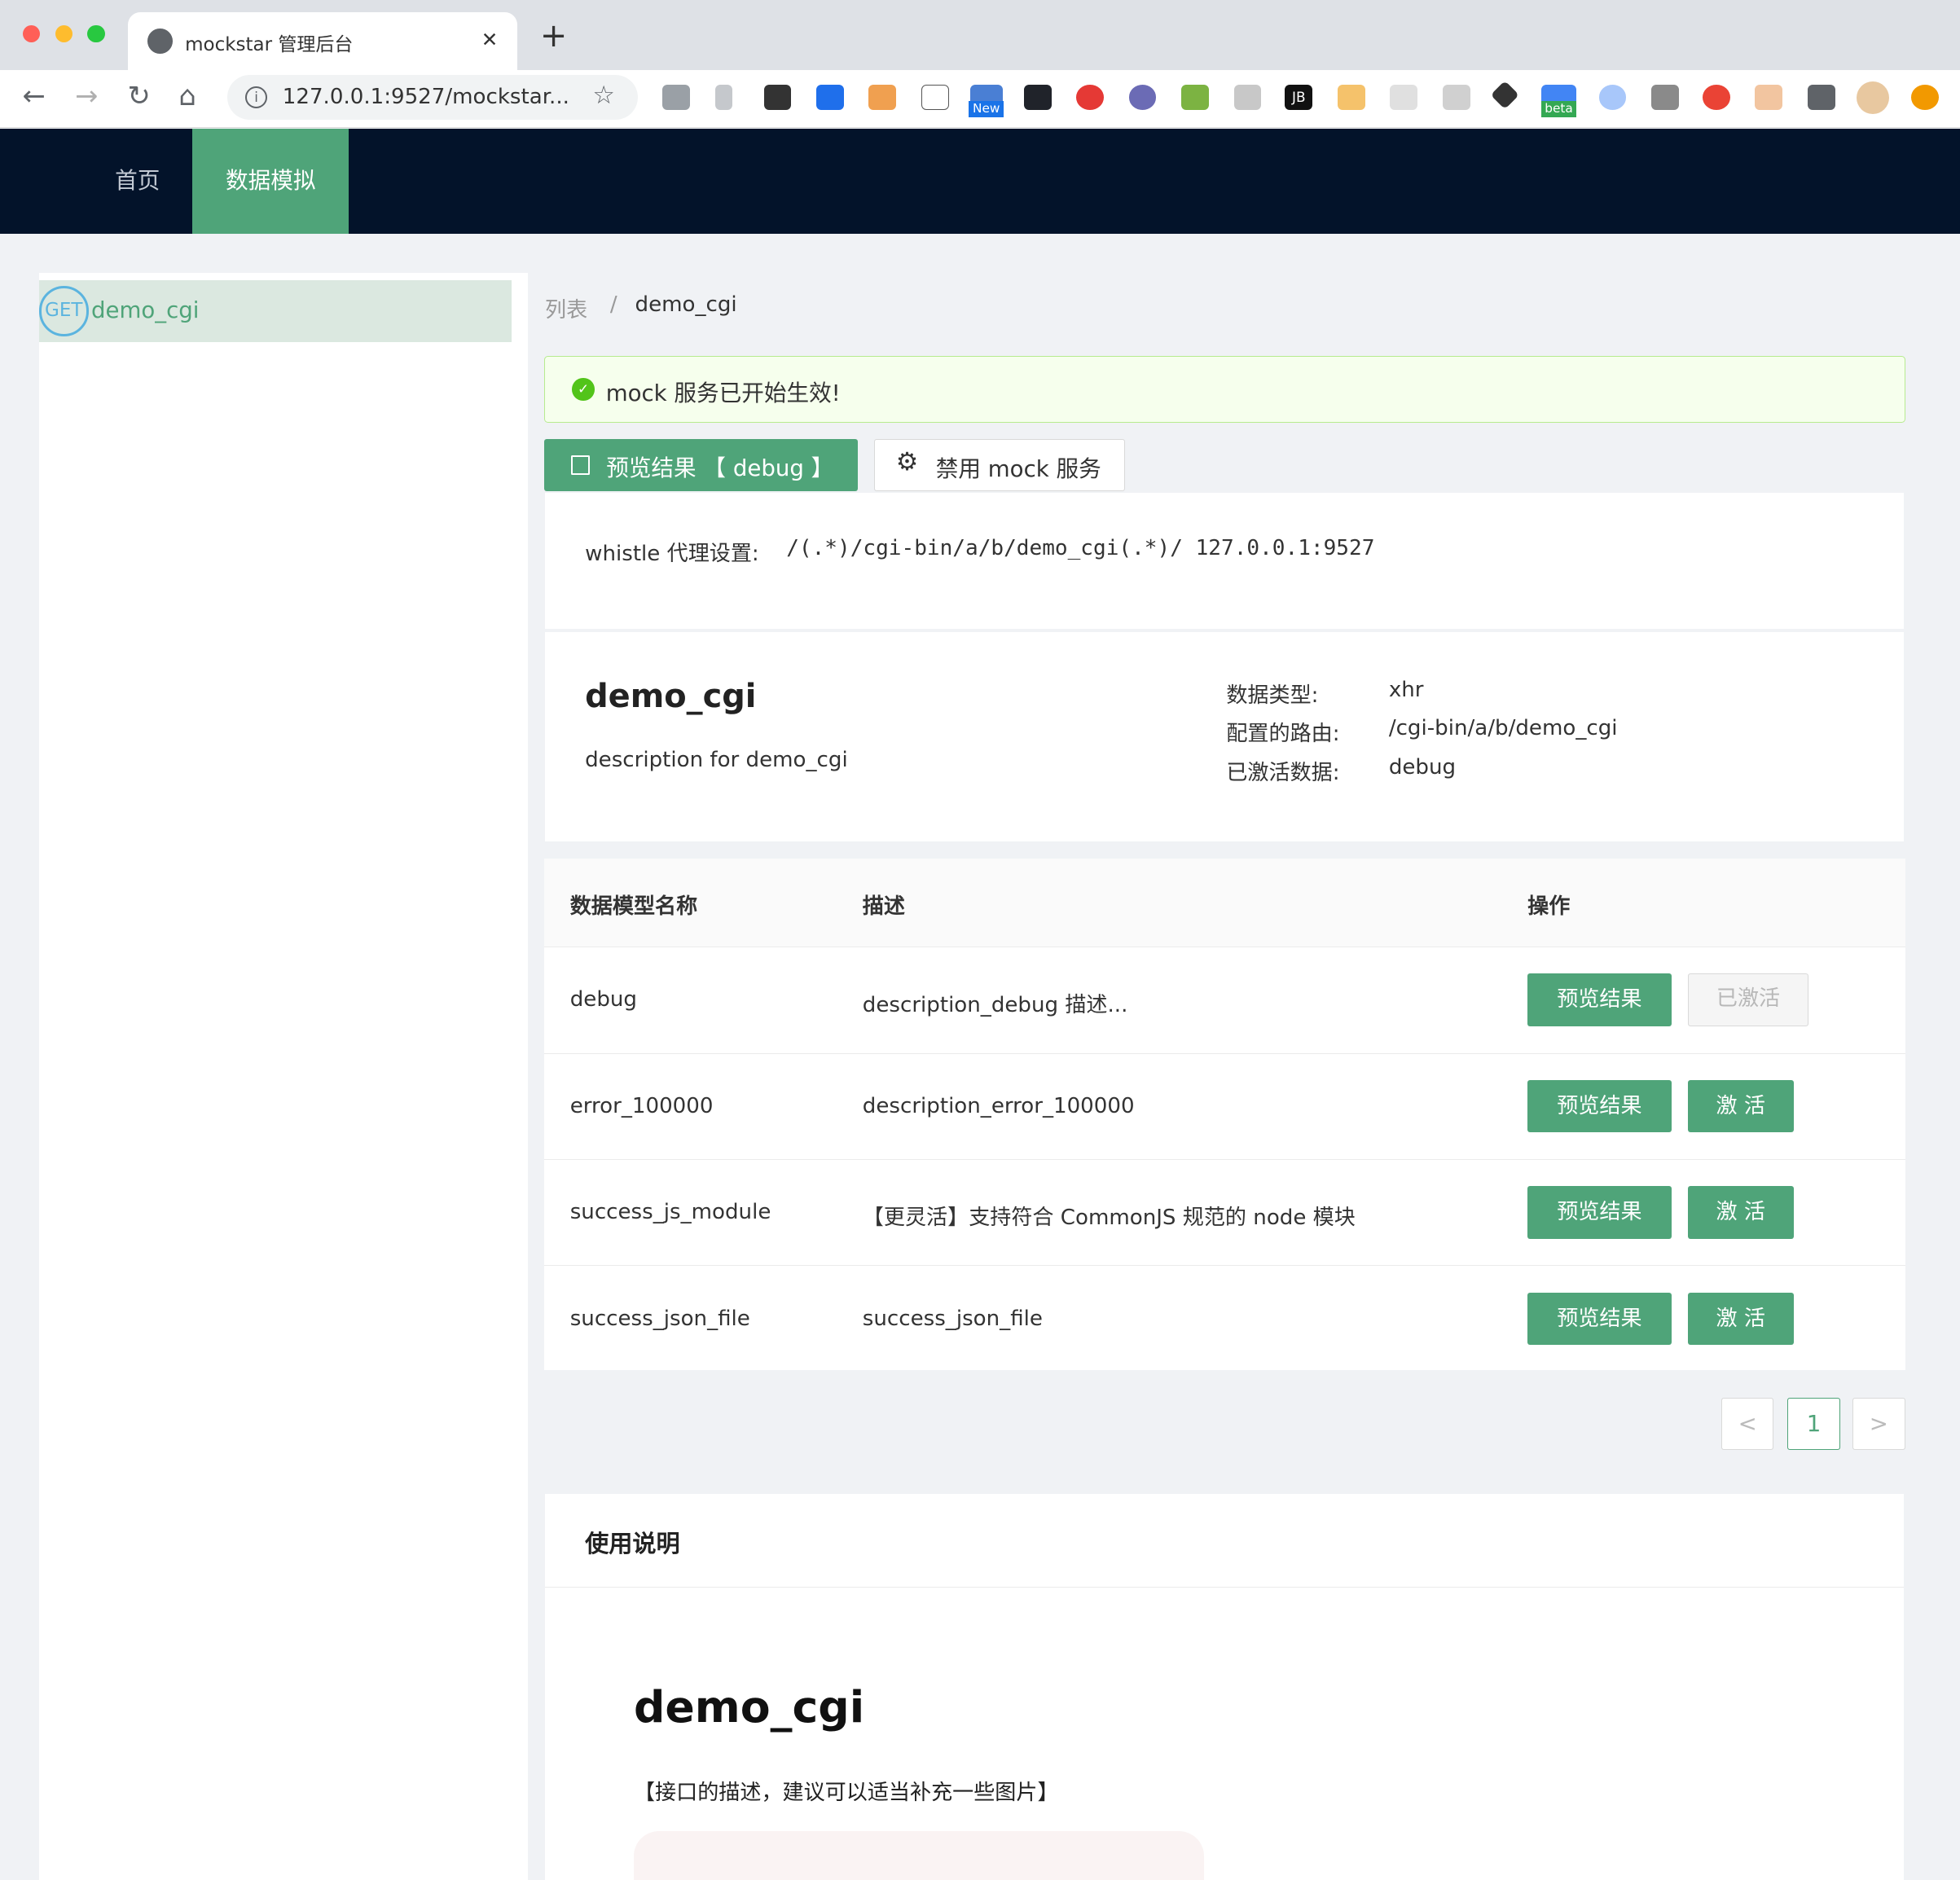  What do you see at coordinates (1406, 689) in the screenshot?
I see `type-value: xhr` at bounding box center [1406, 689].